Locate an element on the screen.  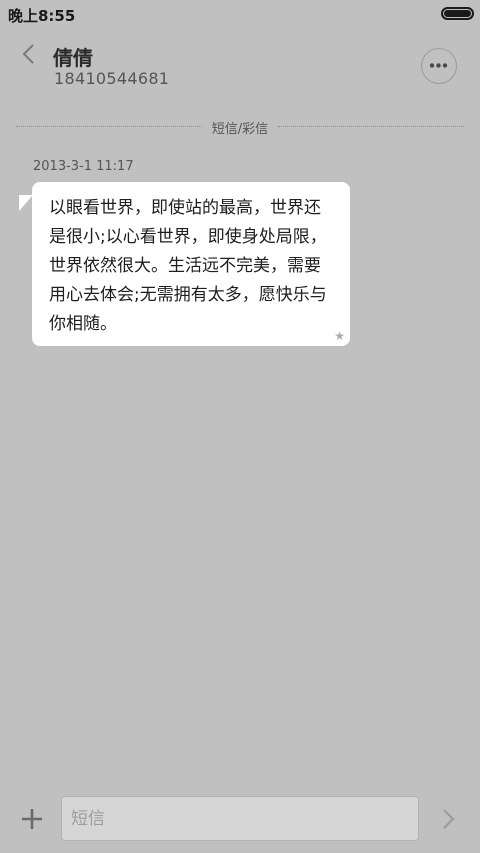
chevron-left-icon is located at coordinates (28, 54).